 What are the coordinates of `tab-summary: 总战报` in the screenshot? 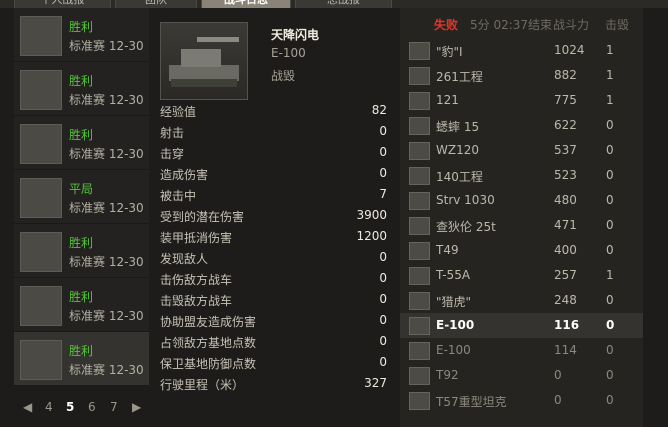 It's located at (343, 4).